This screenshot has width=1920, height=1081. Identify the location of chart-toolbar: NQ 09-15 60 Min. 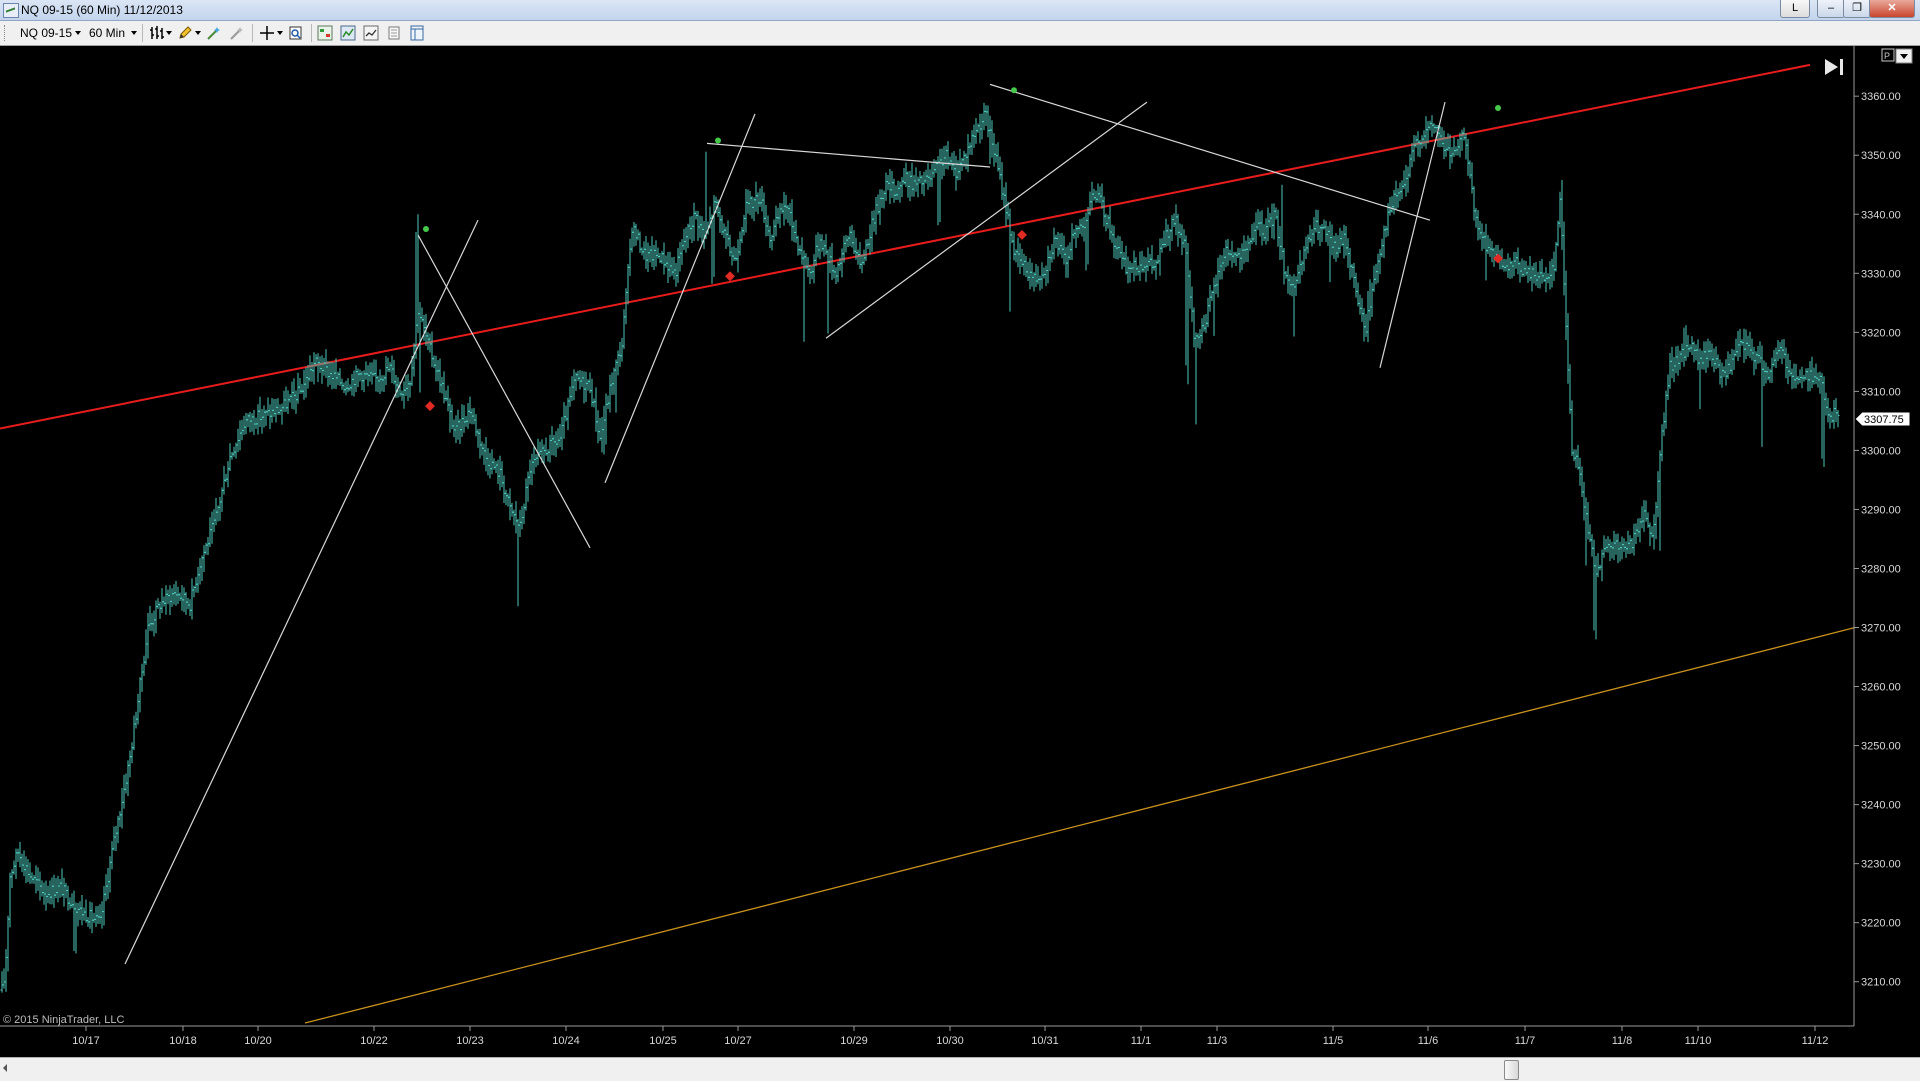
(960, 33).